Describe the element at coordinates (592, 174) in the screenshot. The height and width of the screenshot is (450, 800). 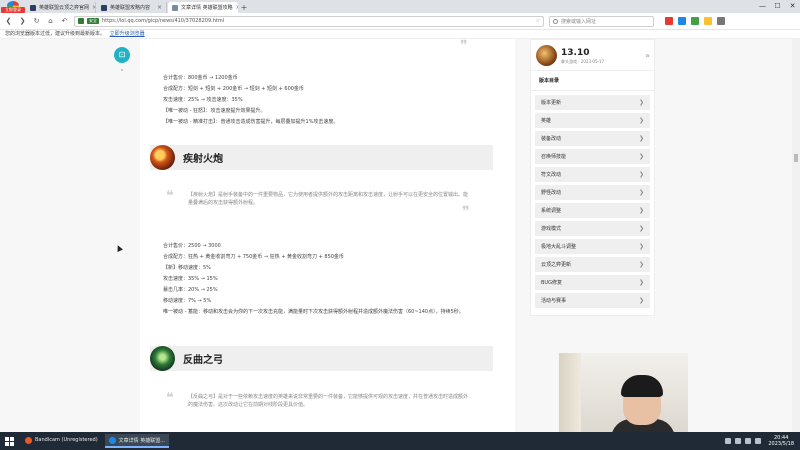
I see `menu-item-runes: 符文改动 ❯` at that location.